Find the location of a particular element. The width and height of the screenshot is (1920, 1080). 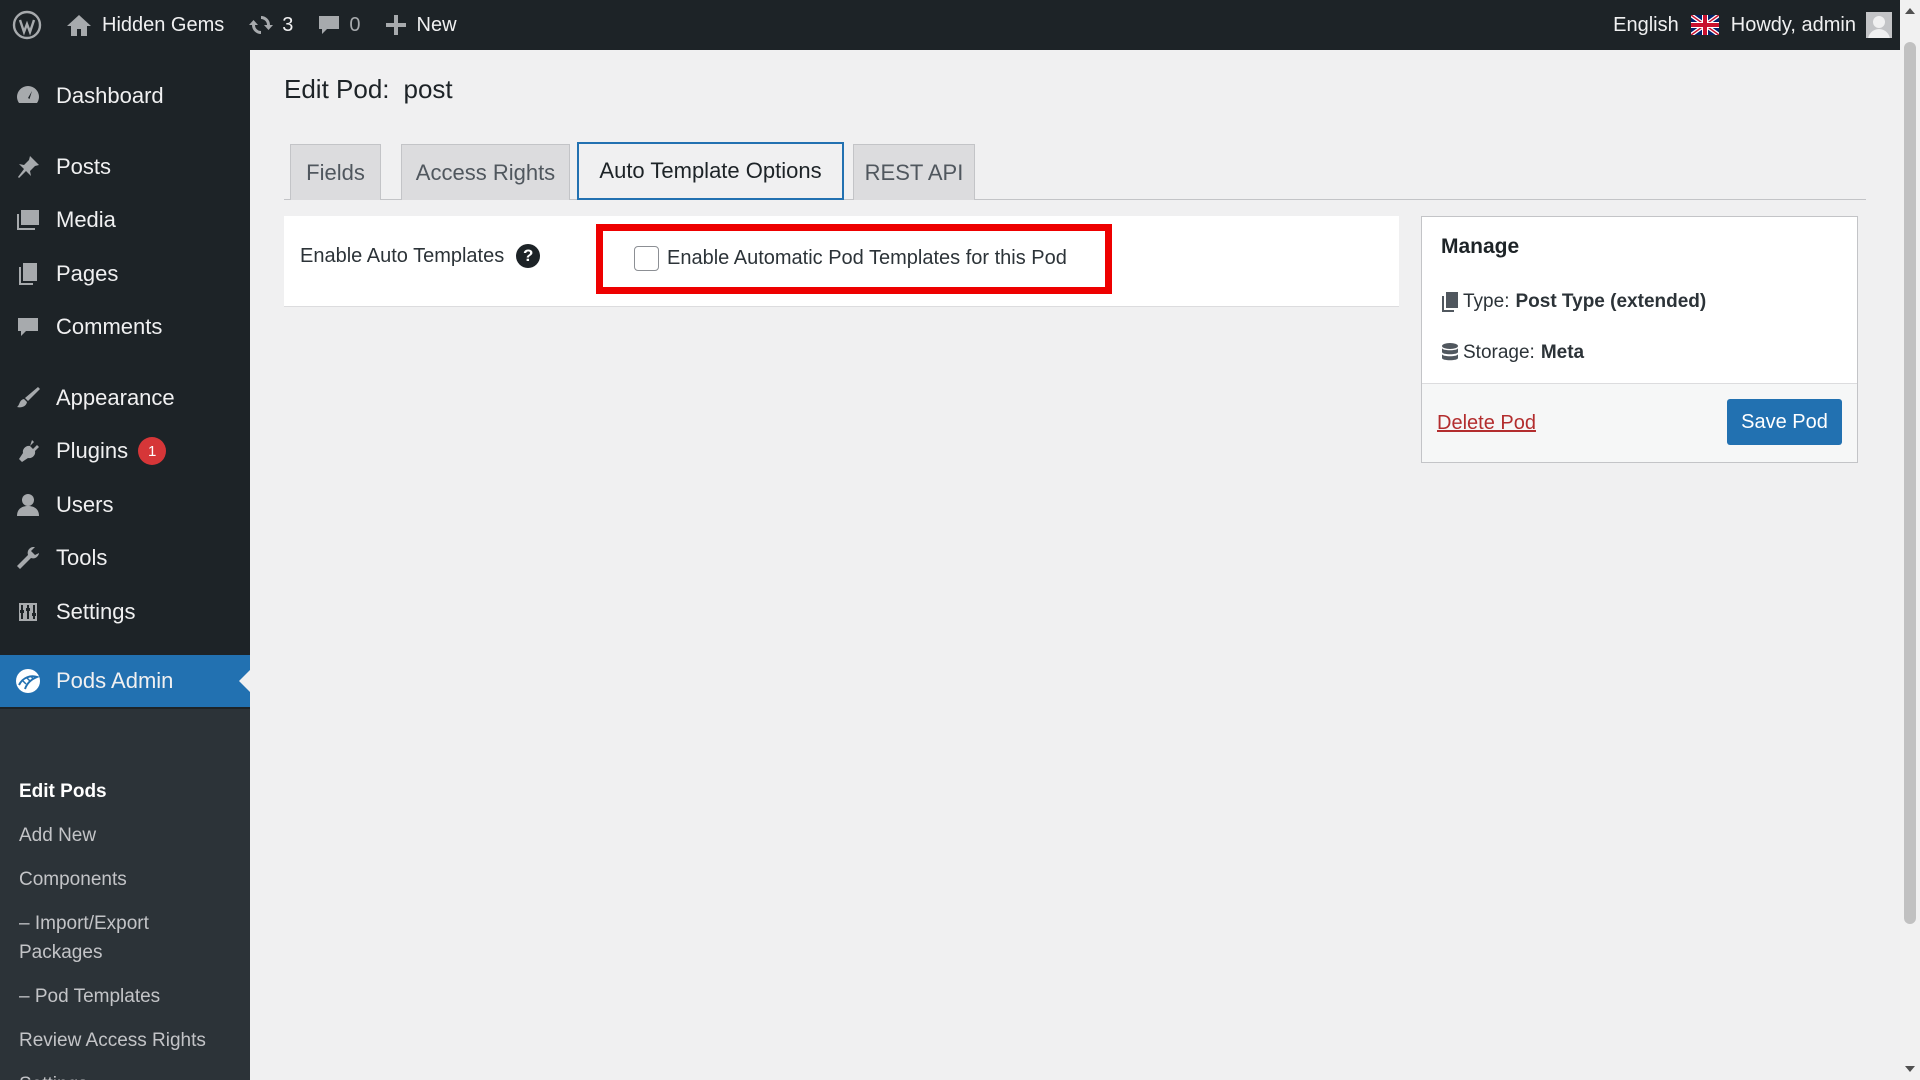

updates-icon is located at coordinates (261, 25).